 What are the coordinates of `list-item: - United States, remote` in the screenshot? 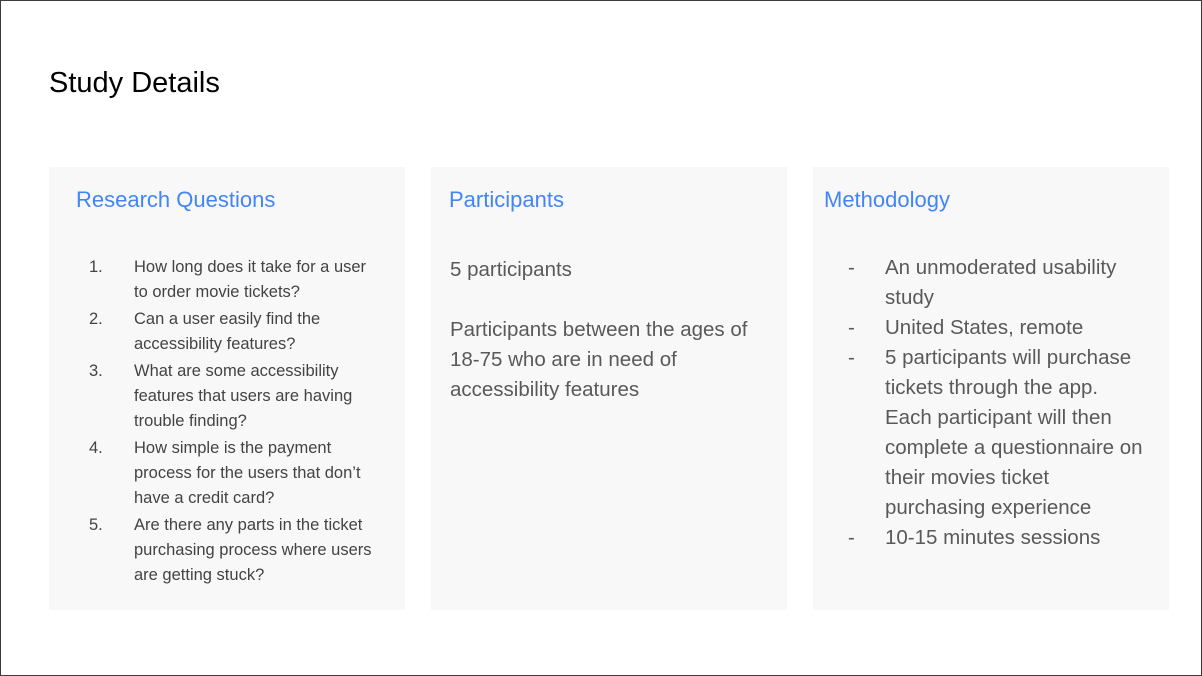 It's located at (998, 328).